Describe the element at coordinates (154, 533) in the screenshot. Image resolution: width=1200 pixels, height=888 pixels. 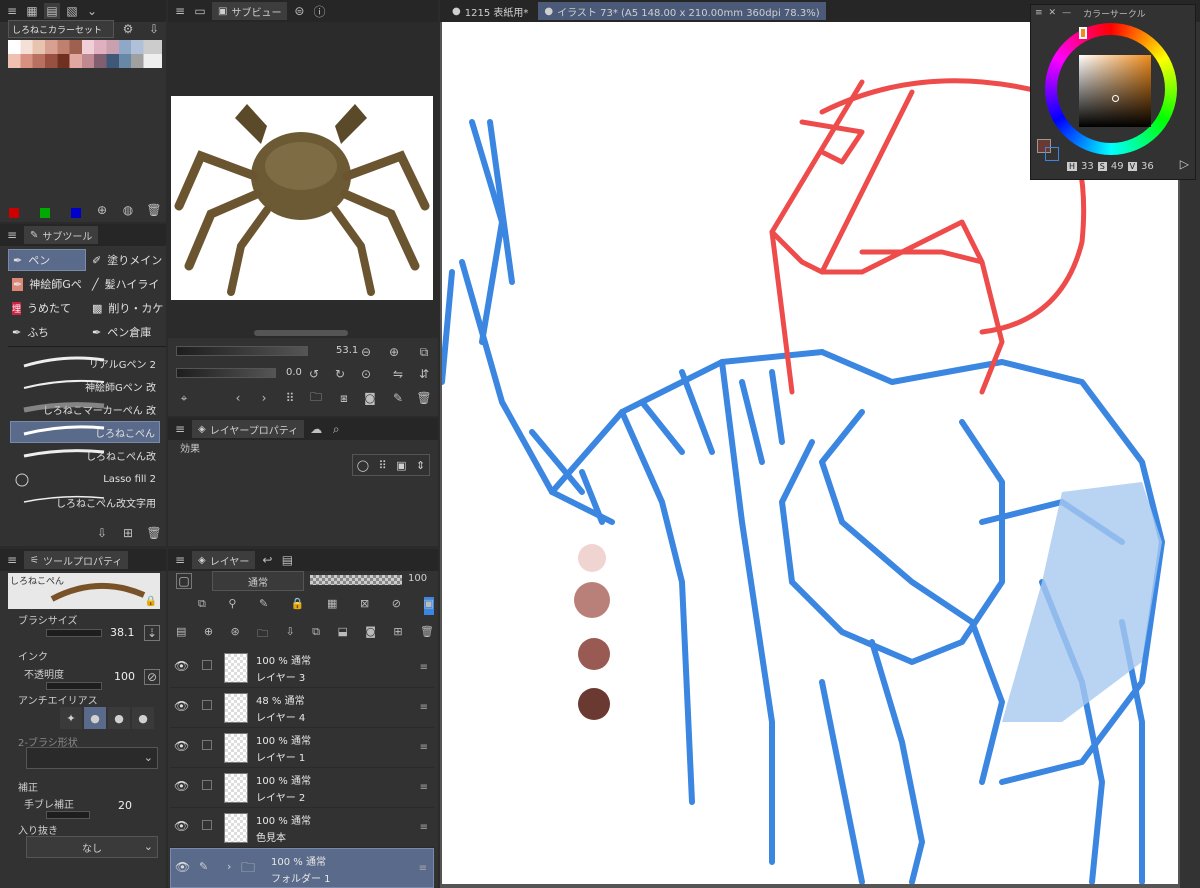
I see `delete-brush-icon: 🗑` at that location.